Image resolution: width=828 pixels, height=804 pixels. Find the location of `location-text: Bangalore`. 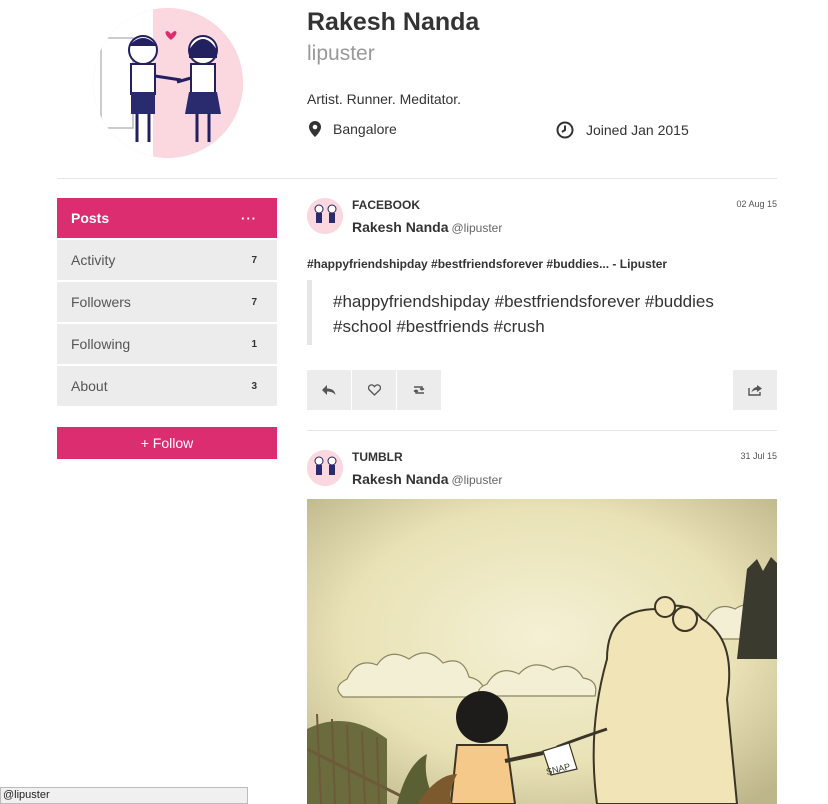

location-text: Bangalore is located at coordinates (365, 129).